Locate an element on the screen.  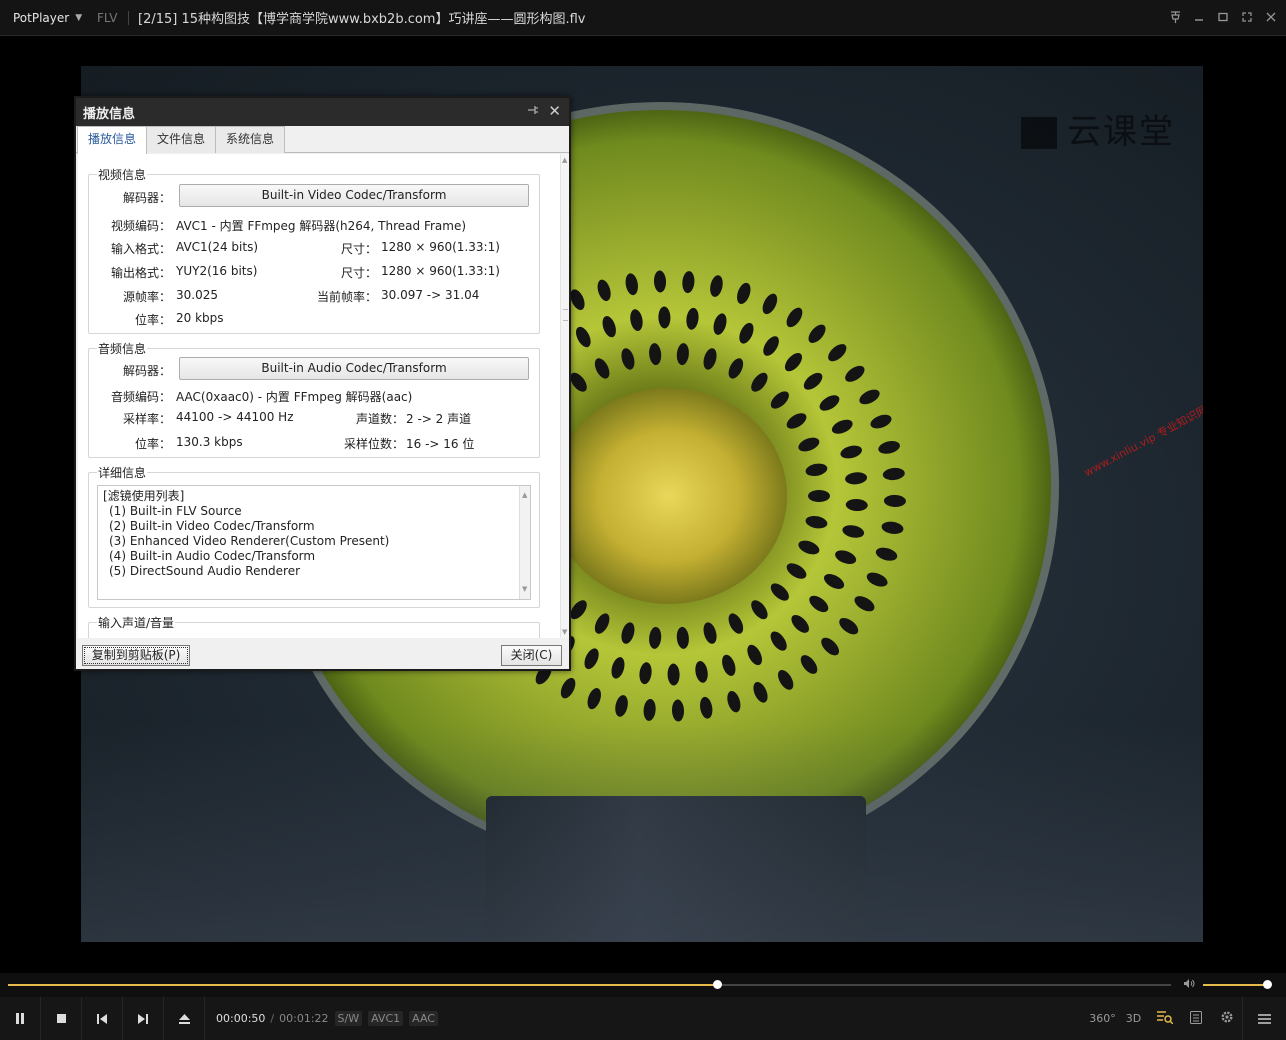
previous-icon is located at coordinates (102, 1018).